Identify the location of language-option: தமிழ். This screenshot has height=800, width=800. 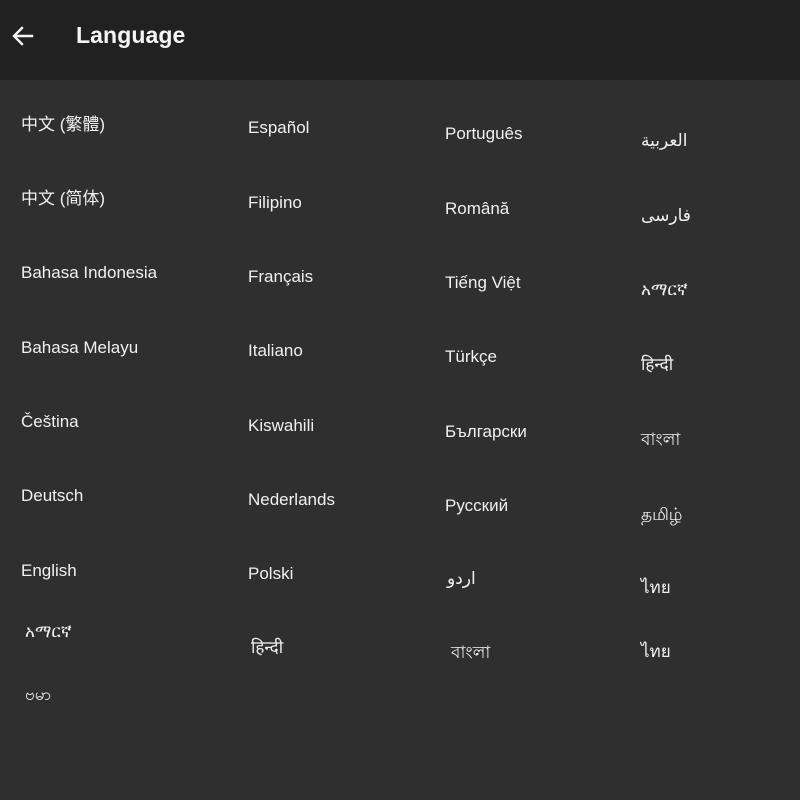
(662, 515).